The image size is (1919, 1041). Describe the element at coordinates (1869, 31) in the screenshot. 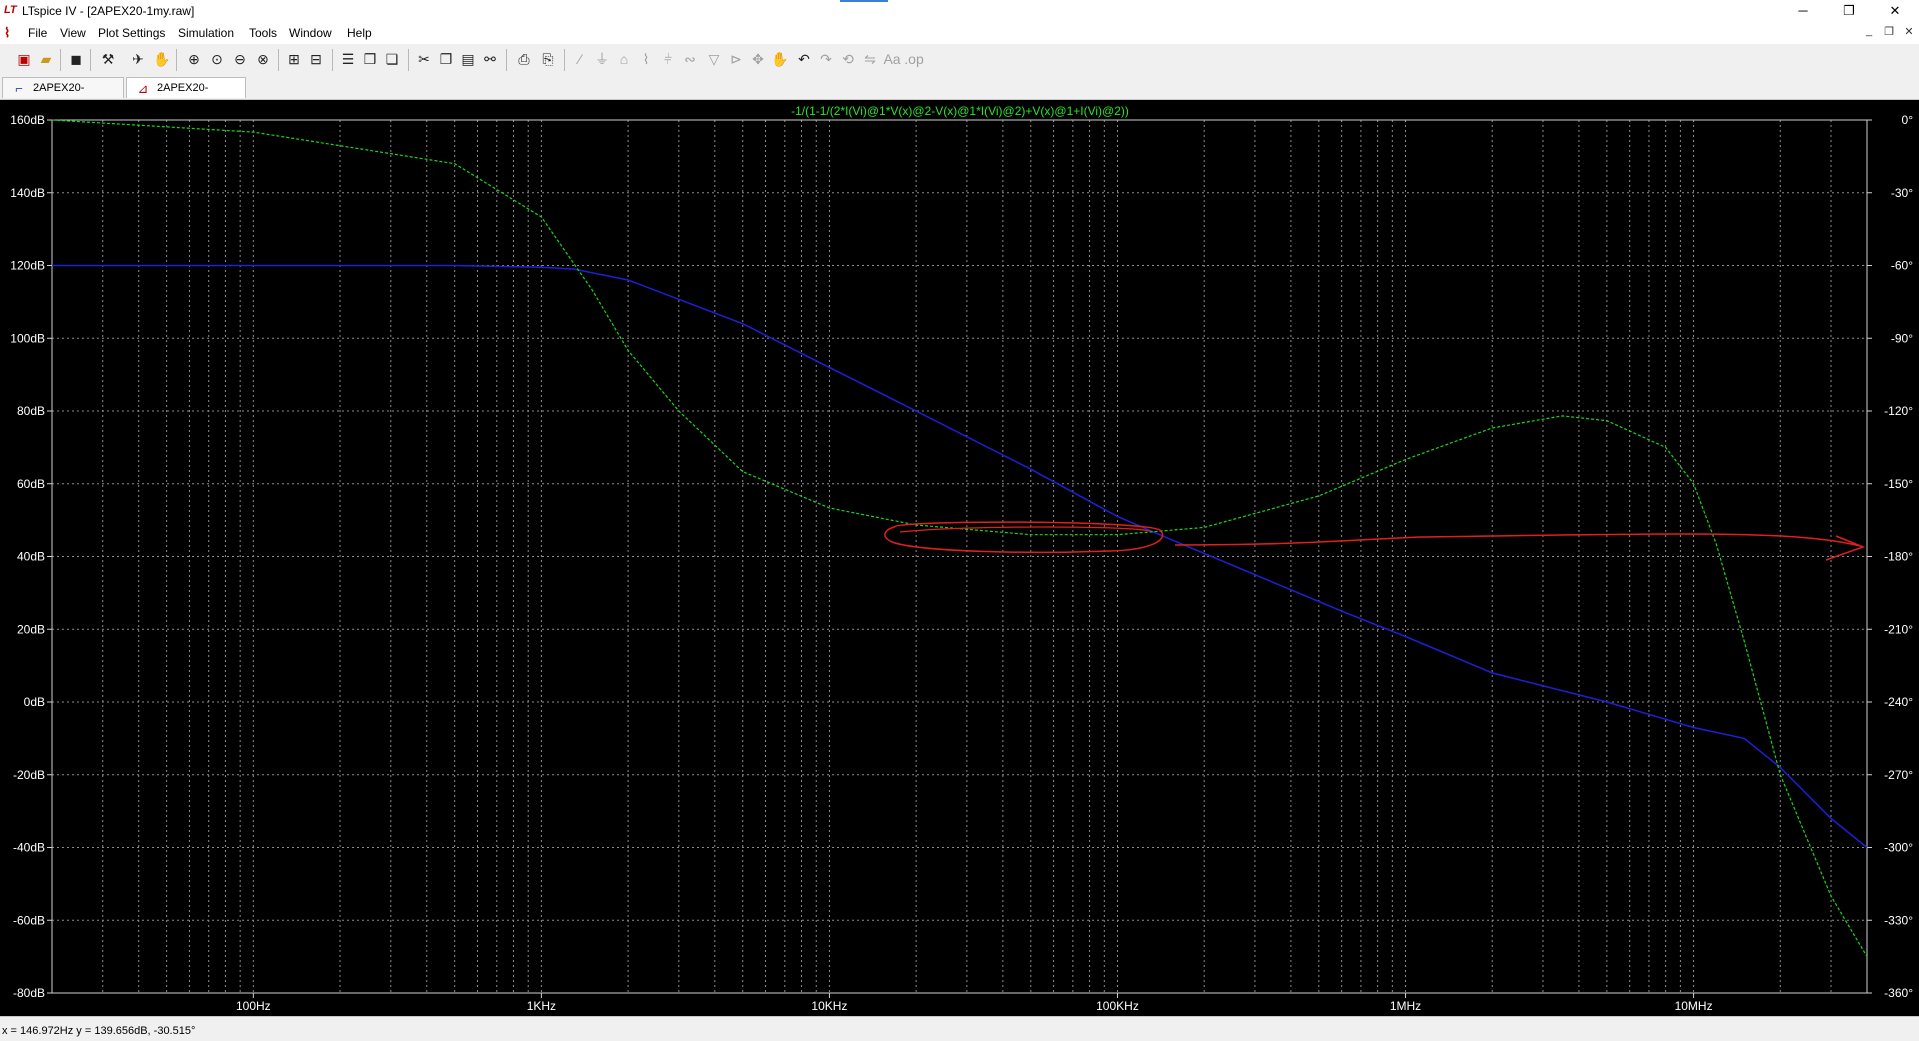

I see `mdi-minimize-button: _` at that location.